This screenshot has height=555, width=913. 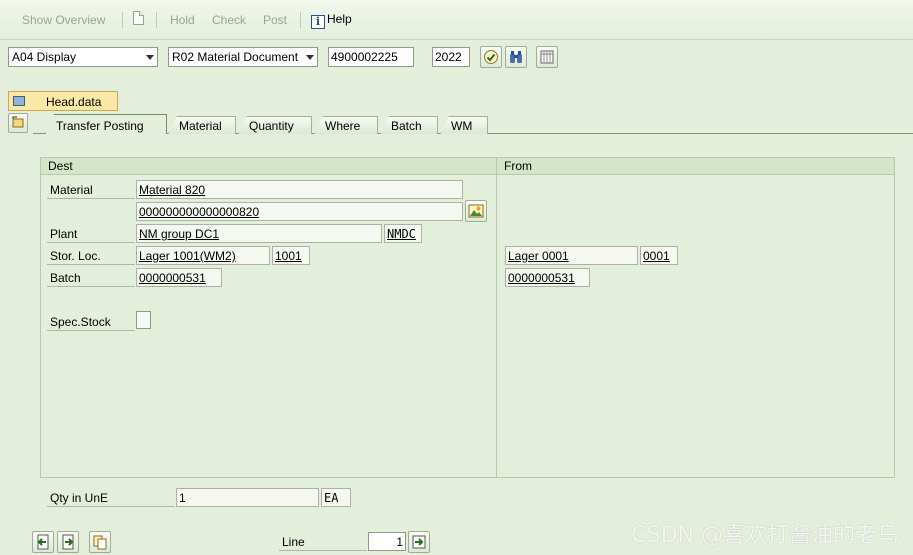 I want to click on head-data-toggle: Head.data, so click(x=63, y=101).